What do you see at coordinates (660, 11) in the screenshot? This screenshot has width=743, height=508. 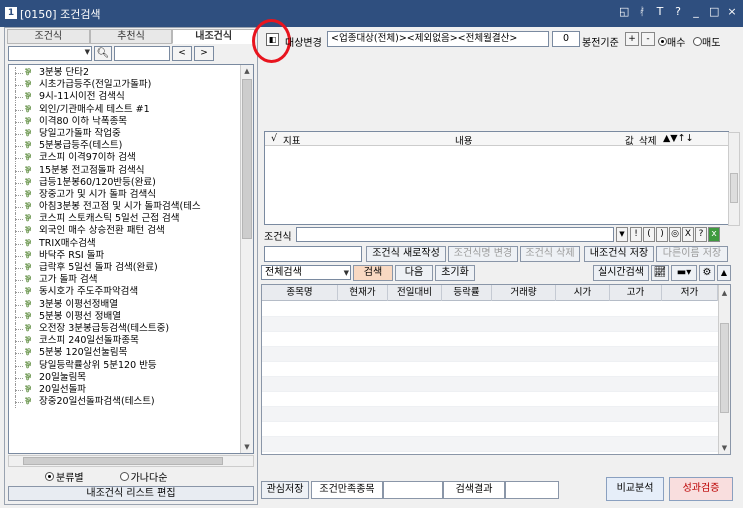 I see `font-size-icon: T` at bounding box center [660, 11].